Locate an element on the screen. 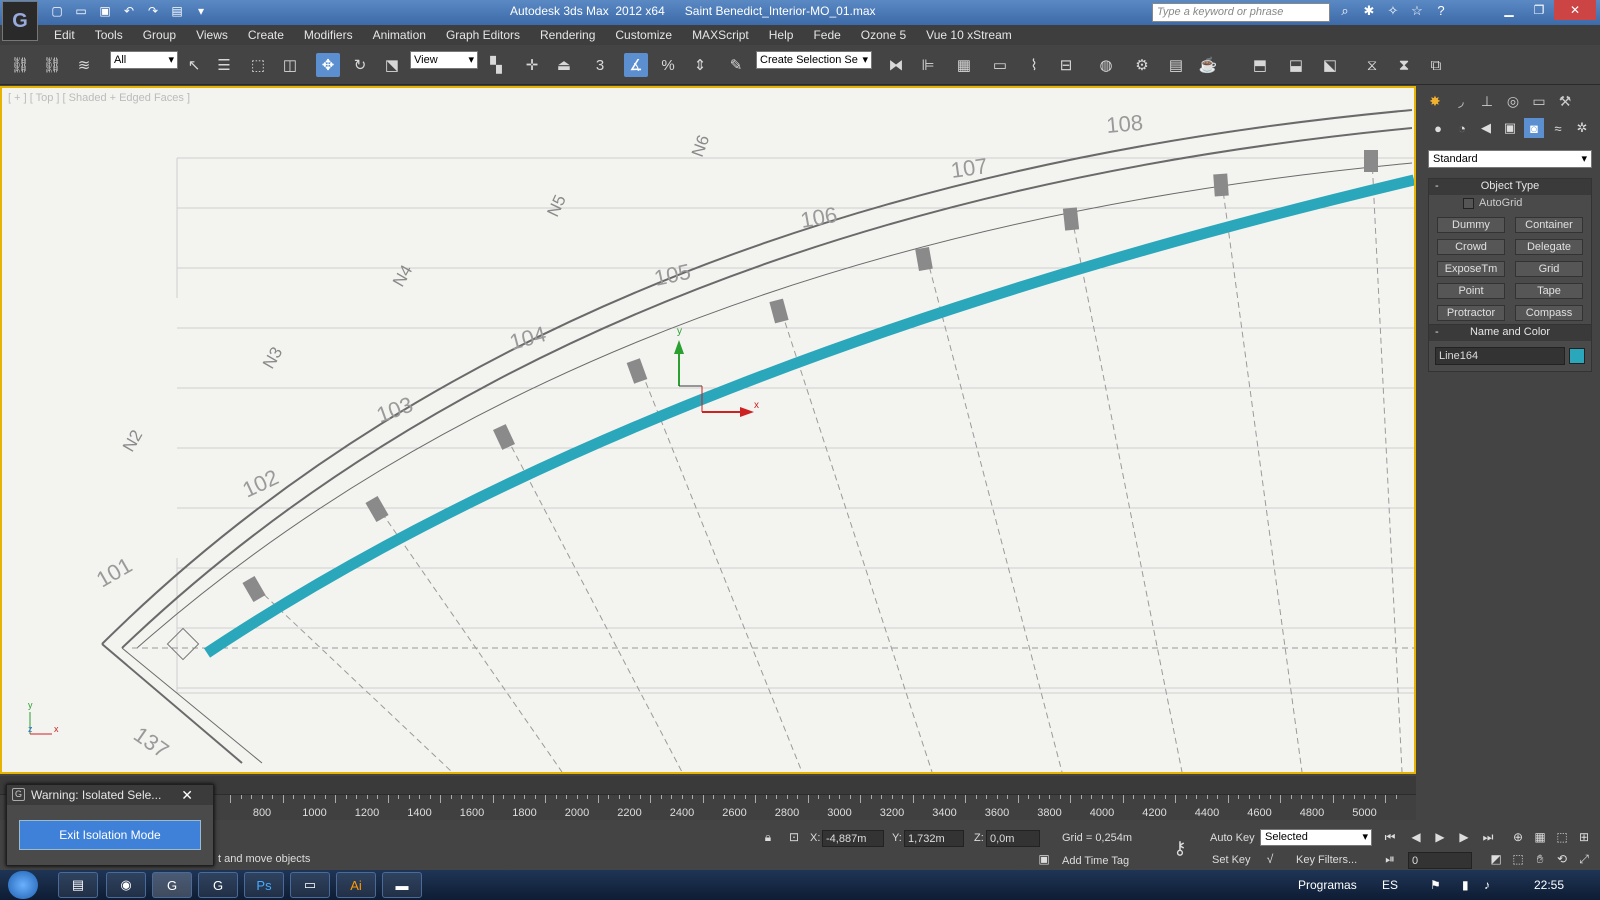 This screenshot has height=900, width=1600. redo-icon: ↷ is located at coordinates (153, 11).